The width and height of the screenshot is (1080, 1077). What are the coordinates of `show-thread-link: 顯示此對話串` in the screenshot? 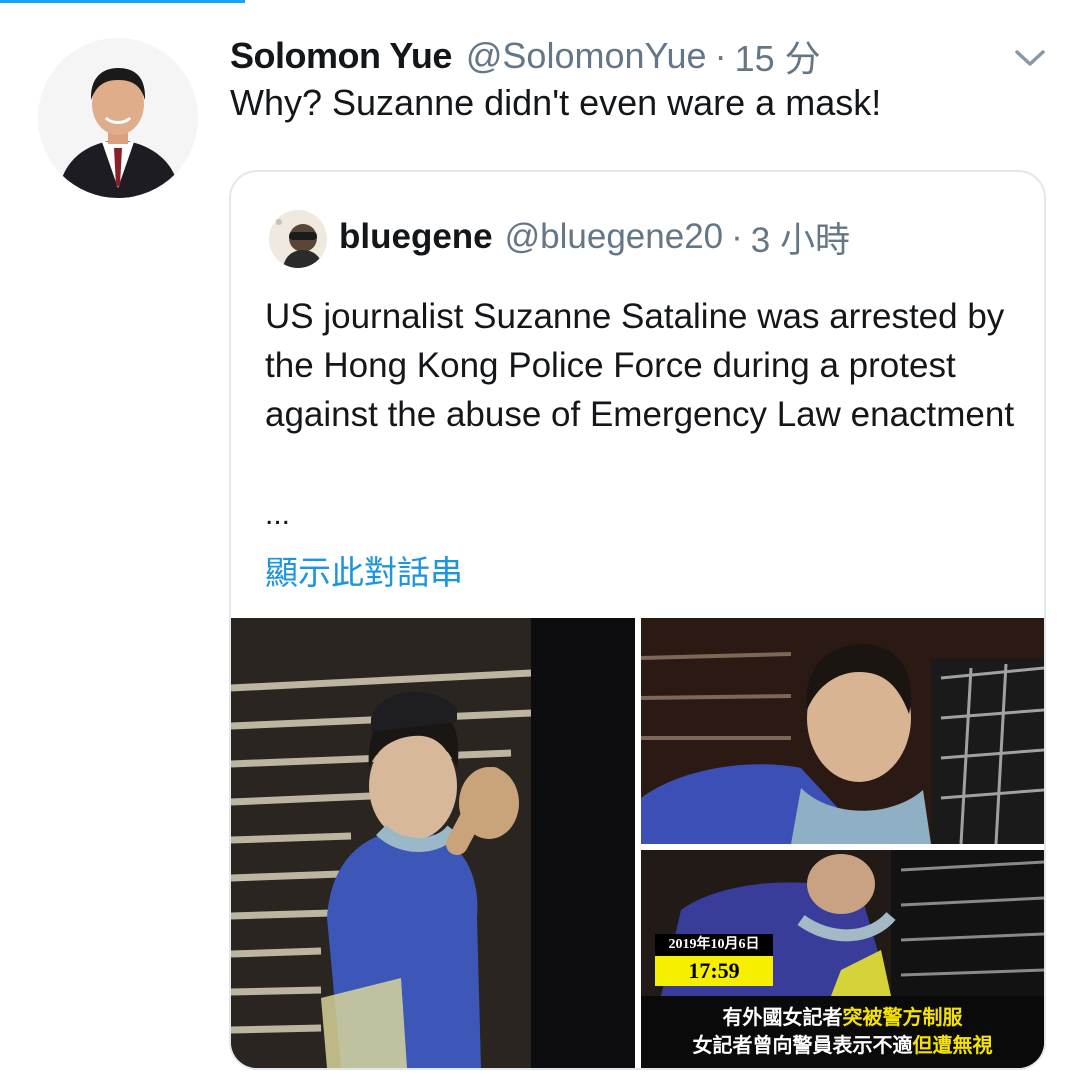 It's located at (364, 570).